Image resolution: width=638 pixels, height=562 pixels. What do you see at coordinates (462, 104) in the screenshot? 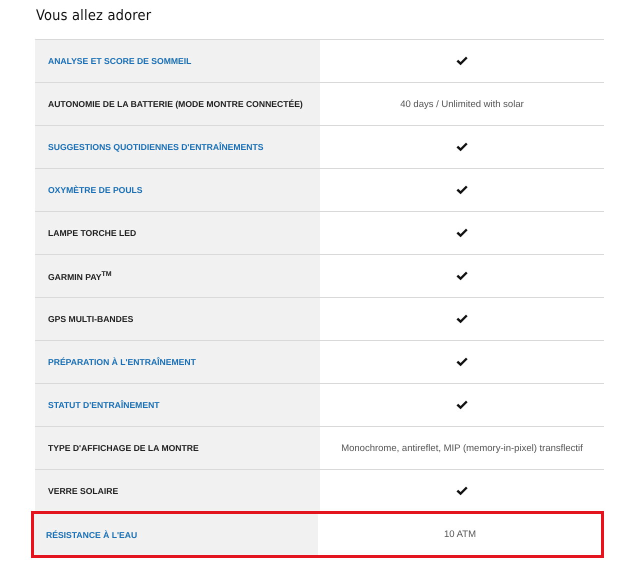
I see `value-text: 40 days / Unlimited with solar` at bounding box center [462, 104].